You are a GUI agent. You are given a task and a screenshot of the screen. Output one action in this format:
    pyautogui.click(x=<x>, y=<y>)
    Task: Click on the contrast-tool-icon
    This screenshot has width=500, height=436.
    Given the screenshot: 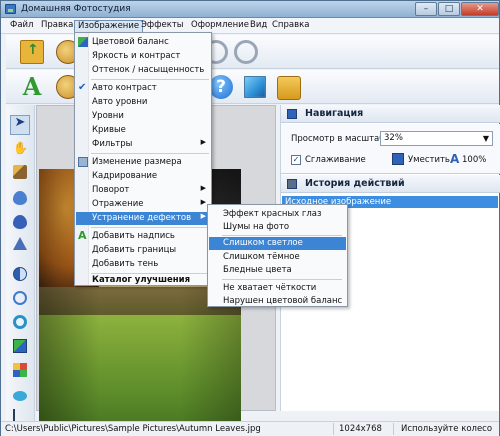 What is the action you would take?
    pyautogui.click(x=20, y=274)
    